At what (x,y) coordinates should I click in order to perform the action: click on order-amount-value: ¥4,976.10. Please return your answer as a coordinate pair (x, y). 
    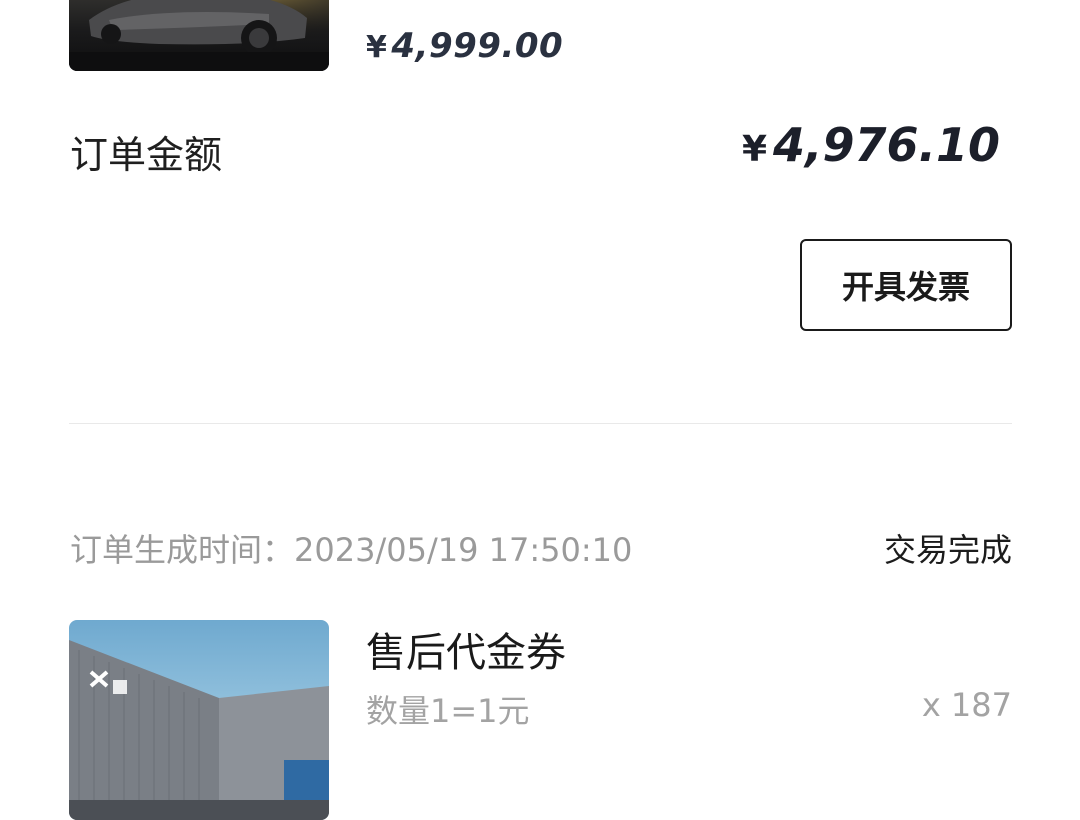
    Looking at the image, I should click on (871, 145).